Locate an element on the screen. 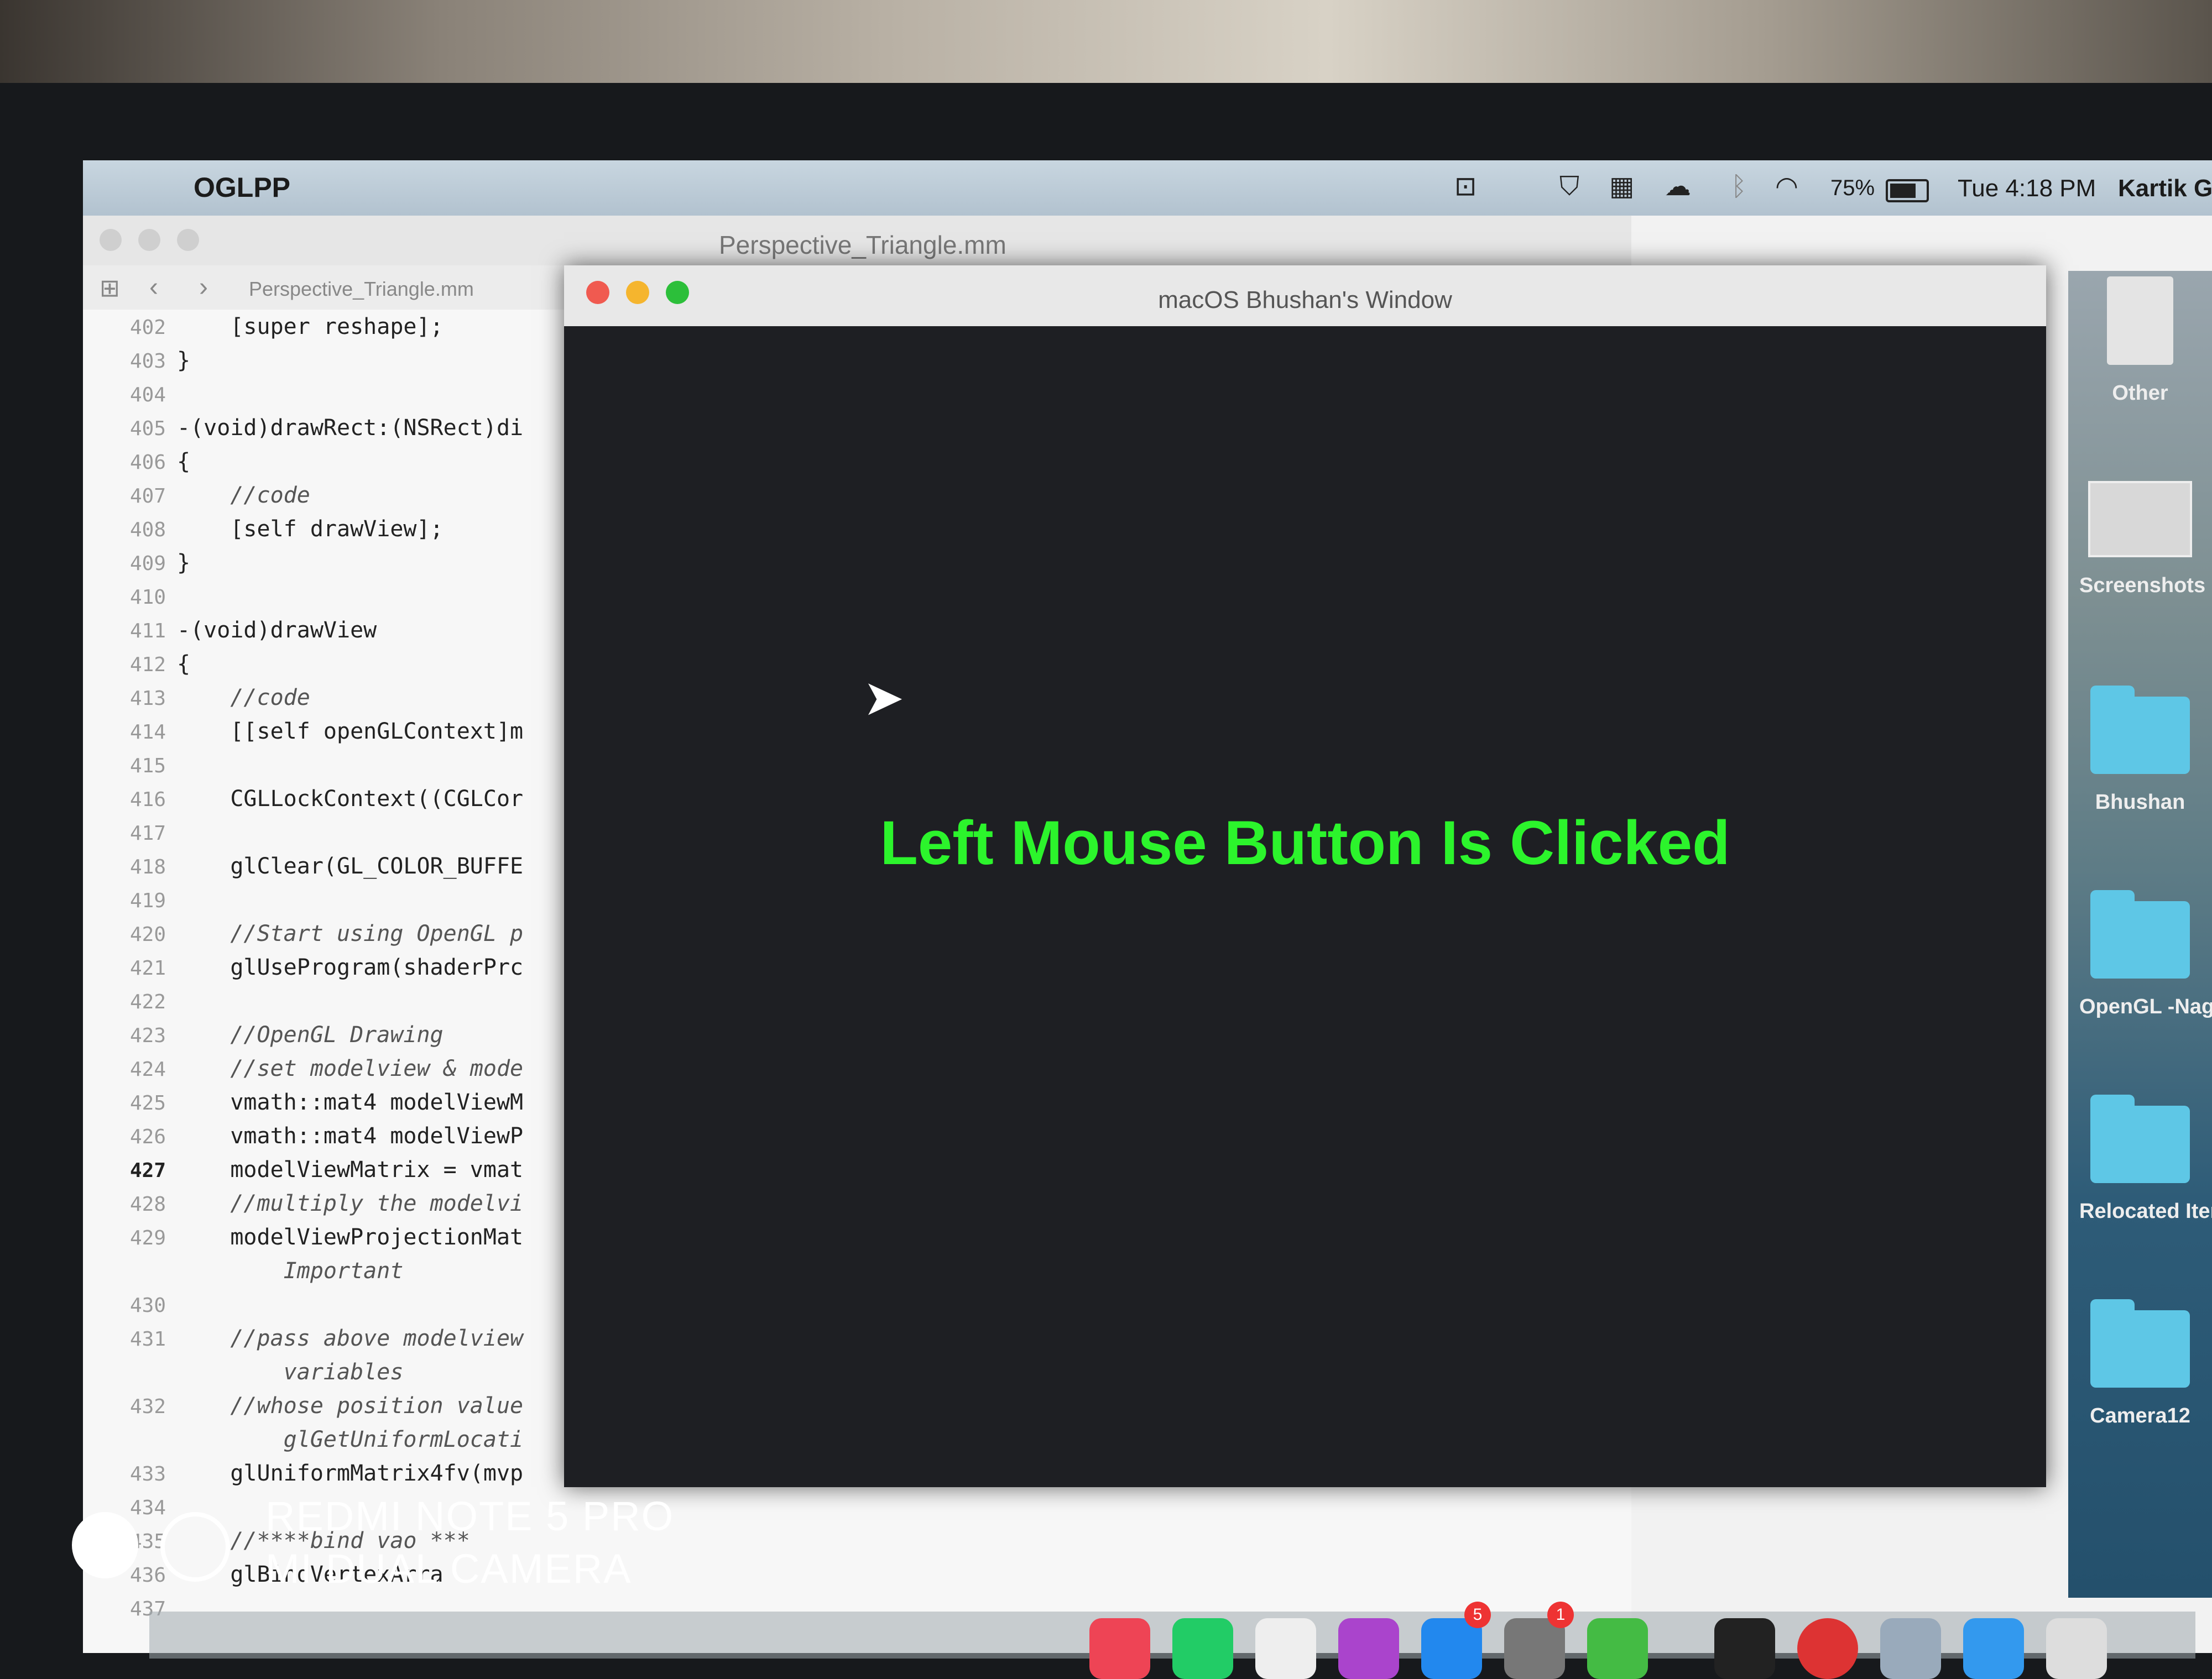 The image size is (2212, 1679). line-number: 431 is located at coordinates (147, 1339).